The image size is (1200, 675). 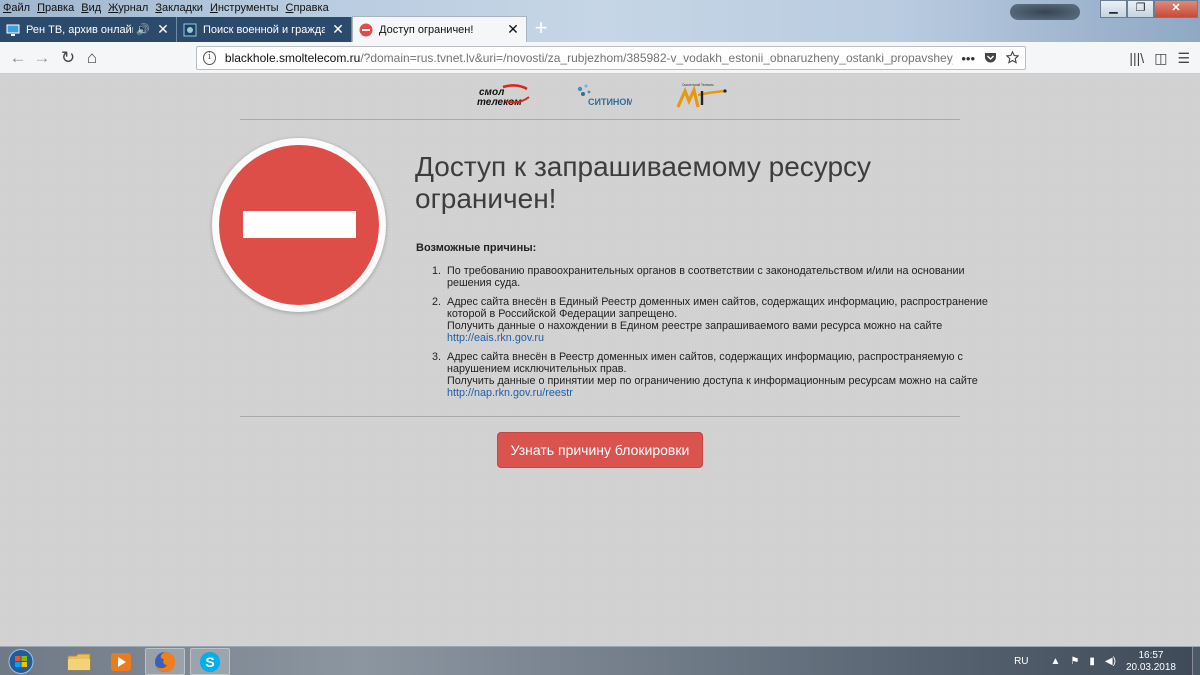 What do you see at coordinates (600, 660) in the screenshot?
I see `windows-taskbar: S RU ▲ ⚑ ▮ ◀) 16:57 20.03.2018` at bounding box center [600, 660].